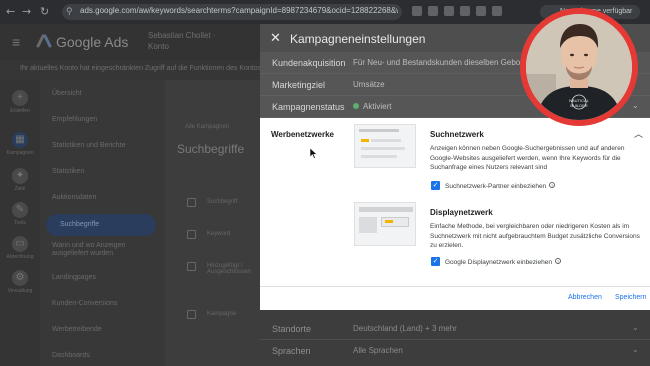 The width and height of the screenshot is (650, 366). Describe the element at coordinates (275, 38) in the screenshot. I see `close-icon: ✕` at that location.